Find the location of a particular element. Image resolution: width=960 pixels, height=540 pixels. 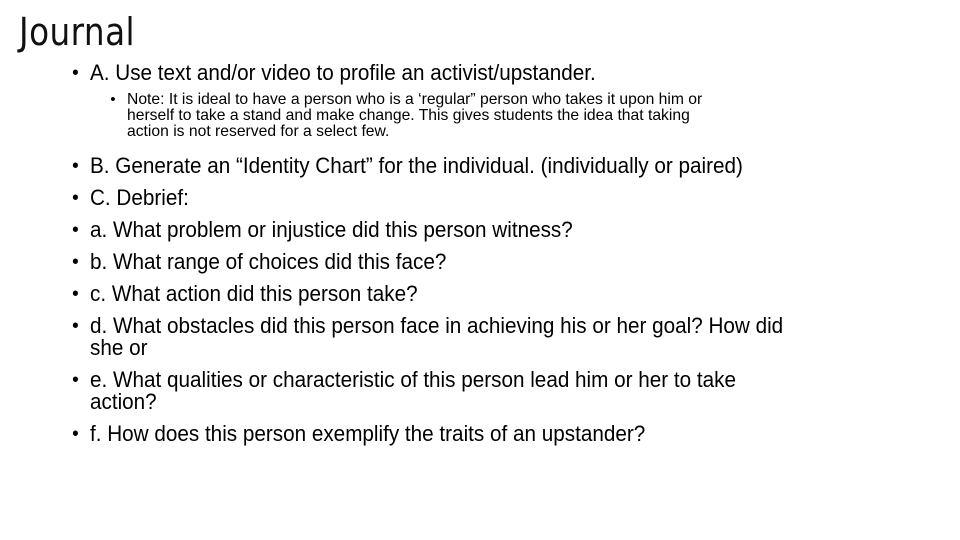

bullet-text-continuation: action? is located at coordinates (123, 401).